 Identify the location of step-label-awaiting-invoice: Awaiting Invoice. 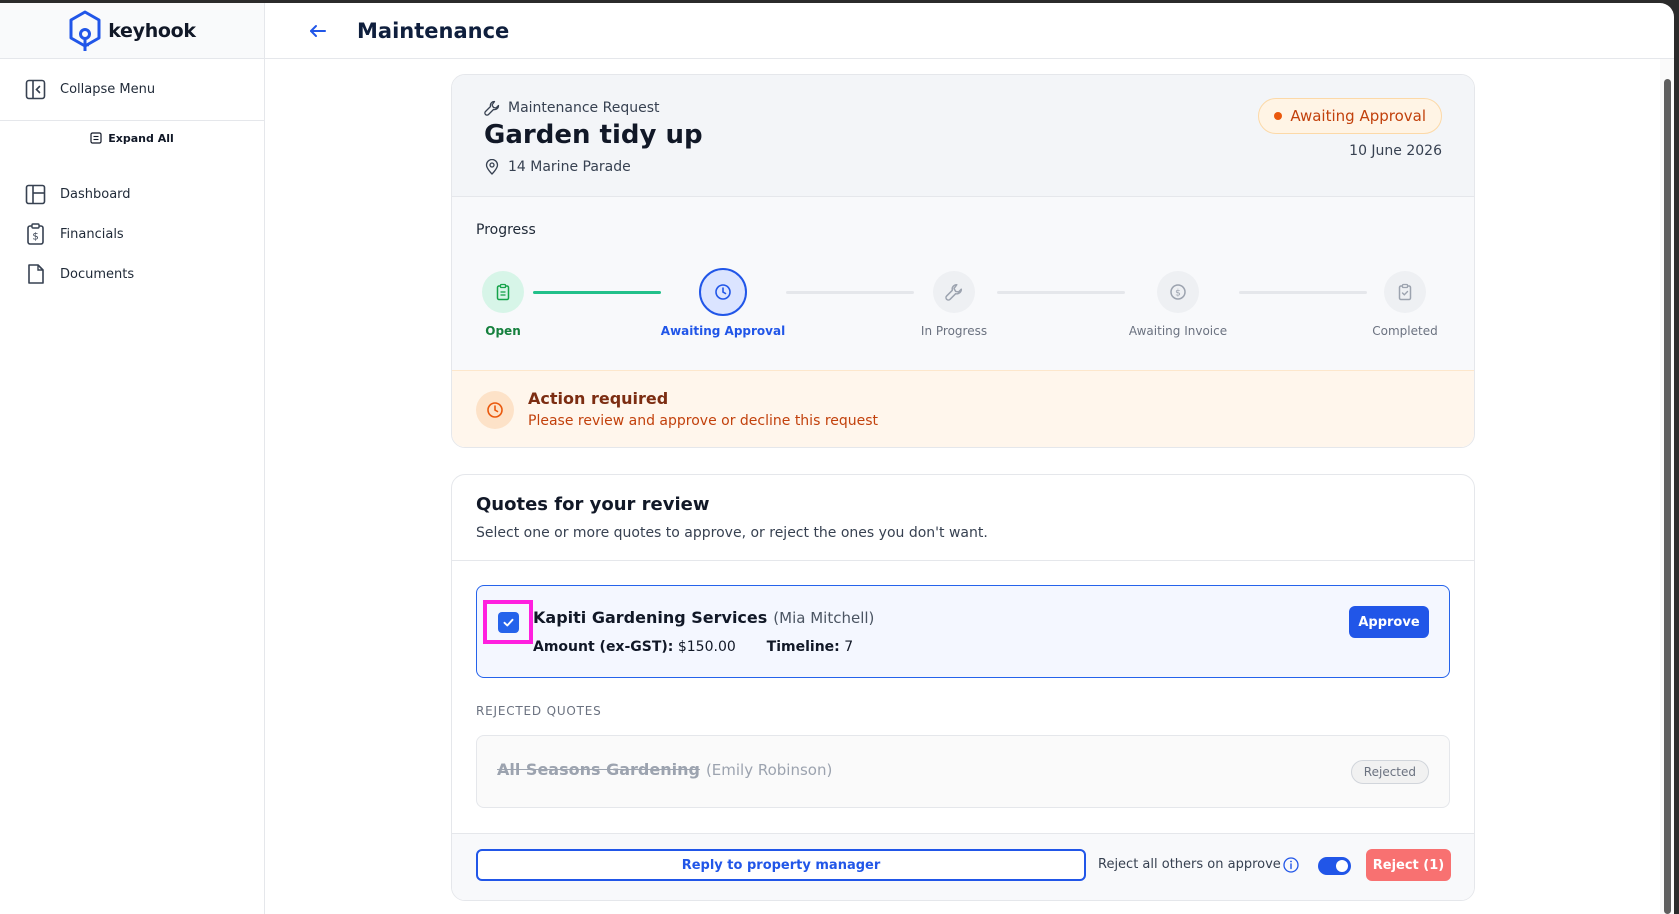
(1178, 331).